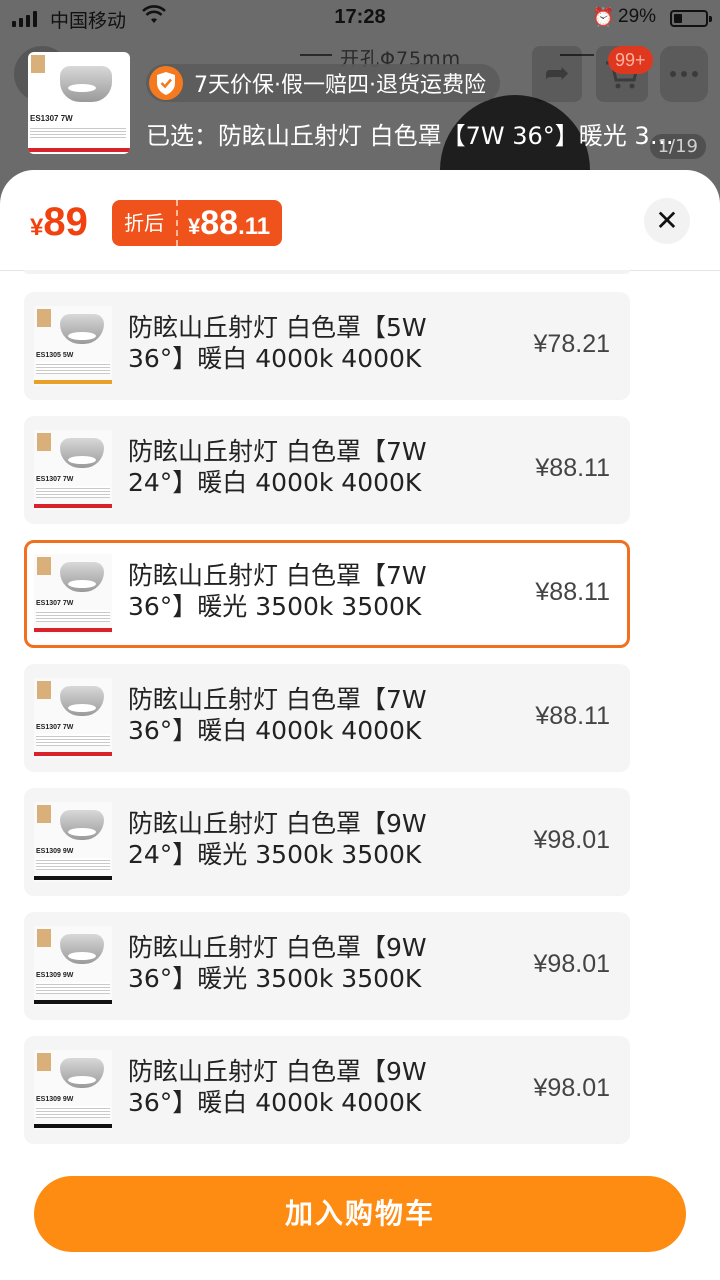  I want to click on cart-count-badge: 99+, so click(630, 60).